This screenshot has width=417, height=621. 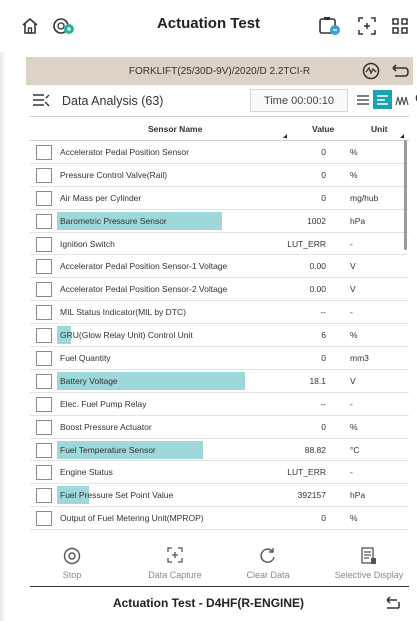 What do you see at coordinates (123, 312) in the screenshot?
I see `sensor-name: MIL Status Indicator(MIL by DTC)` at bounding box center [123, 312].